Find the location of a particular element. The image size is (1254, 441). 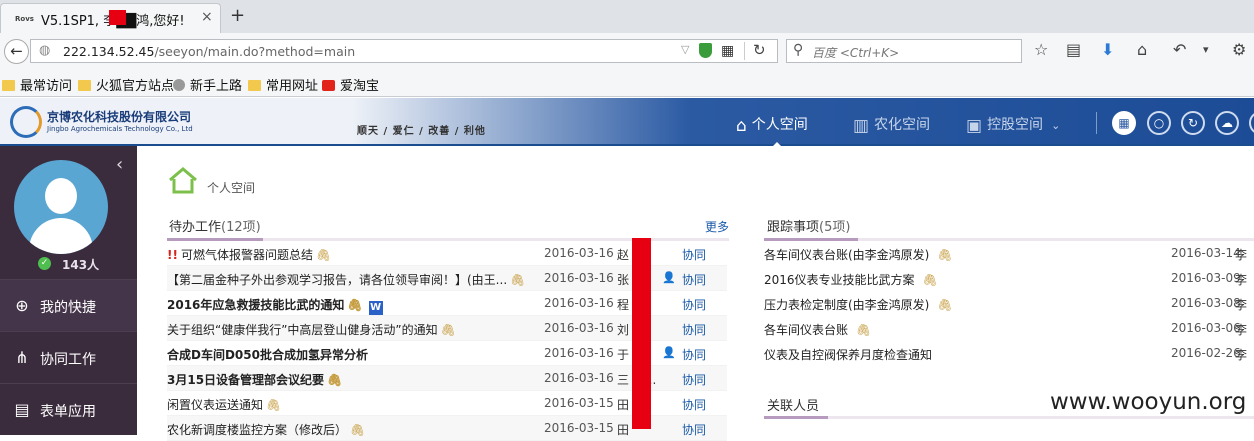

favicon-icon: Rovs is located at coordinates (24, 19).